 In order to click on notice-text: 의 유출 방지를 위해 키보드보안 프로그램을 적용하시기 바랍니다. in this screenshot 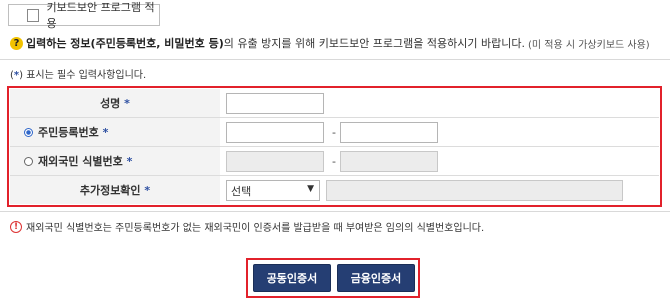, I will do `click(374, 43)`.